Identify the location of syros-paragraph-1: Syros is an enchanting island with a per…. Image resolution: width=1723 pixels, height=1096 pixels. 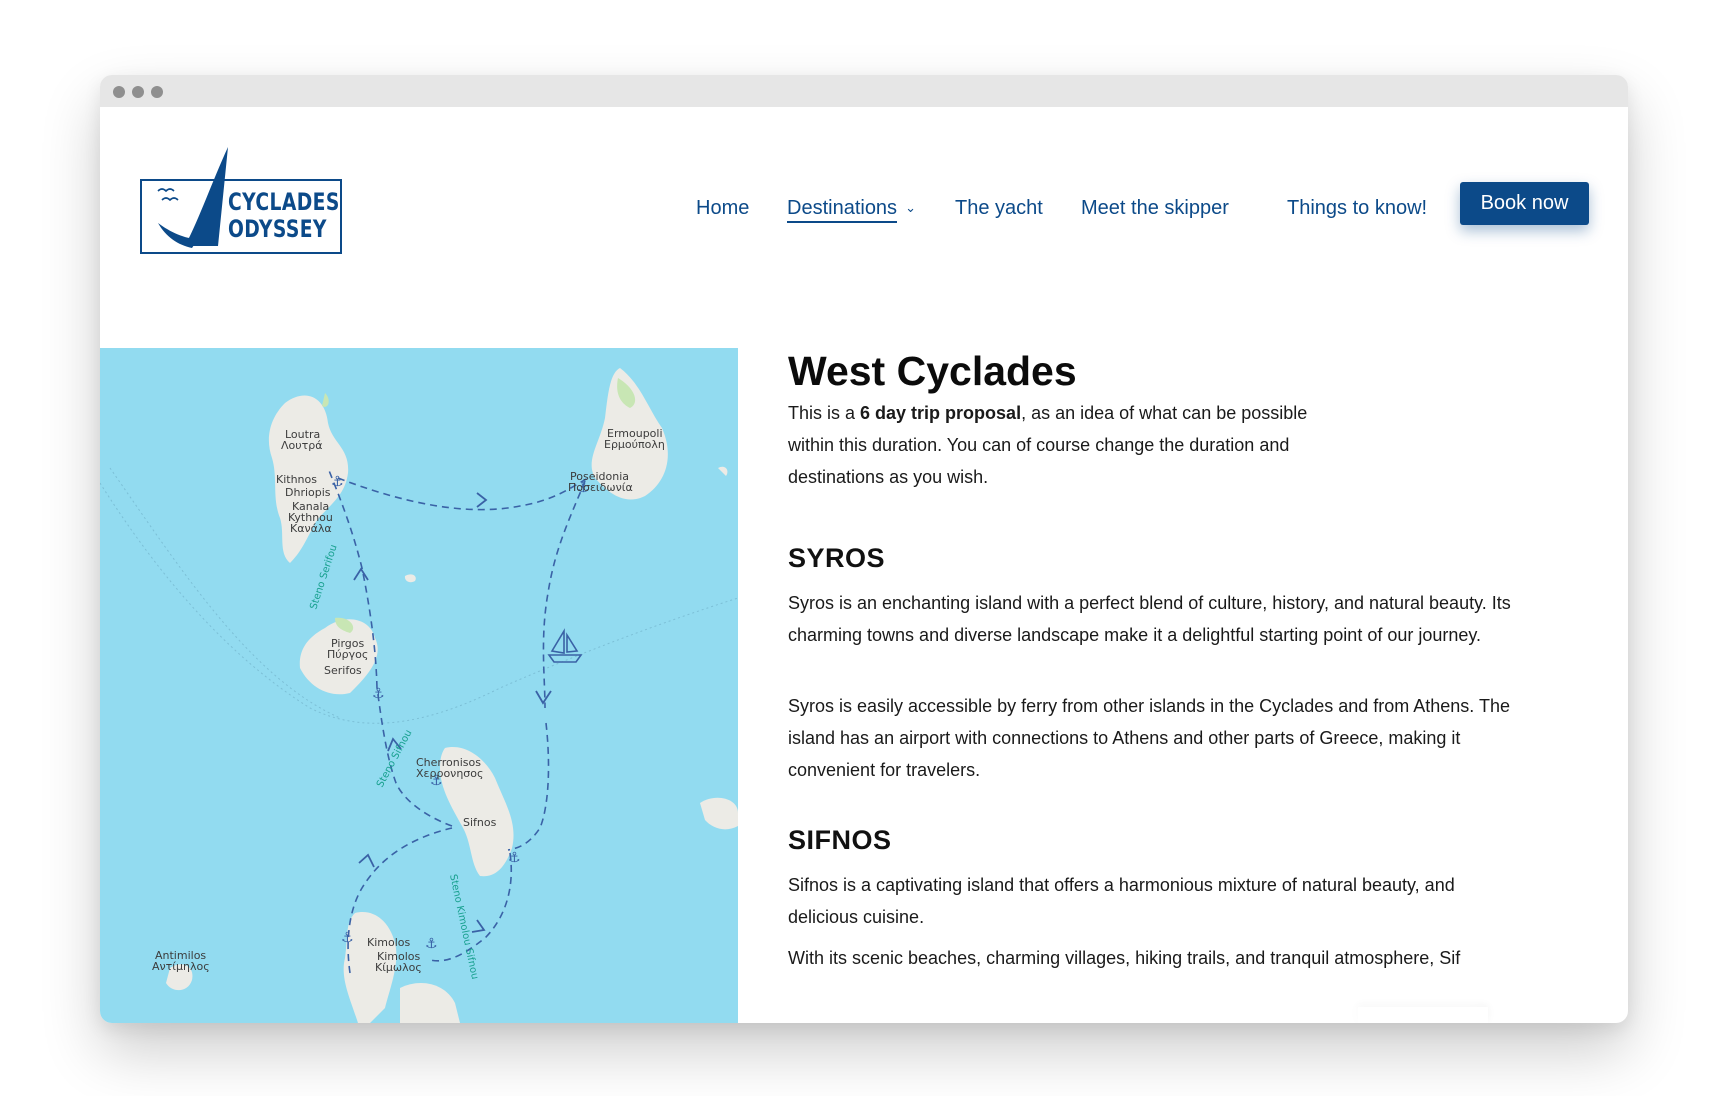
(1149, 619).